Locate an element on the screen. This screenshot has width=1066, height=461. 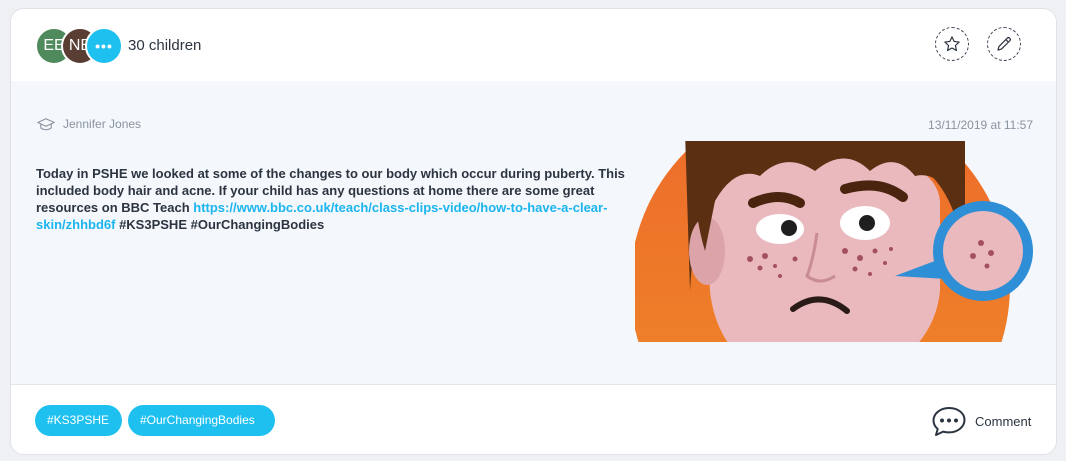
post-timestamp: 13/11/2019 at 11:57 is located at coordinates (980, 125).